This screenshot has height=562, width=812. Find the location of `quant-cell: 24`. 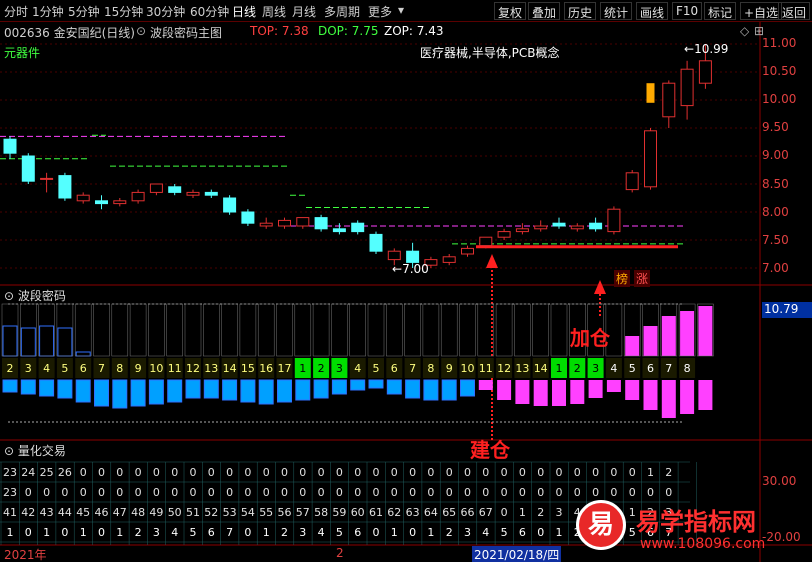

quant-cell: 24 is located at coordinates (28, 472).